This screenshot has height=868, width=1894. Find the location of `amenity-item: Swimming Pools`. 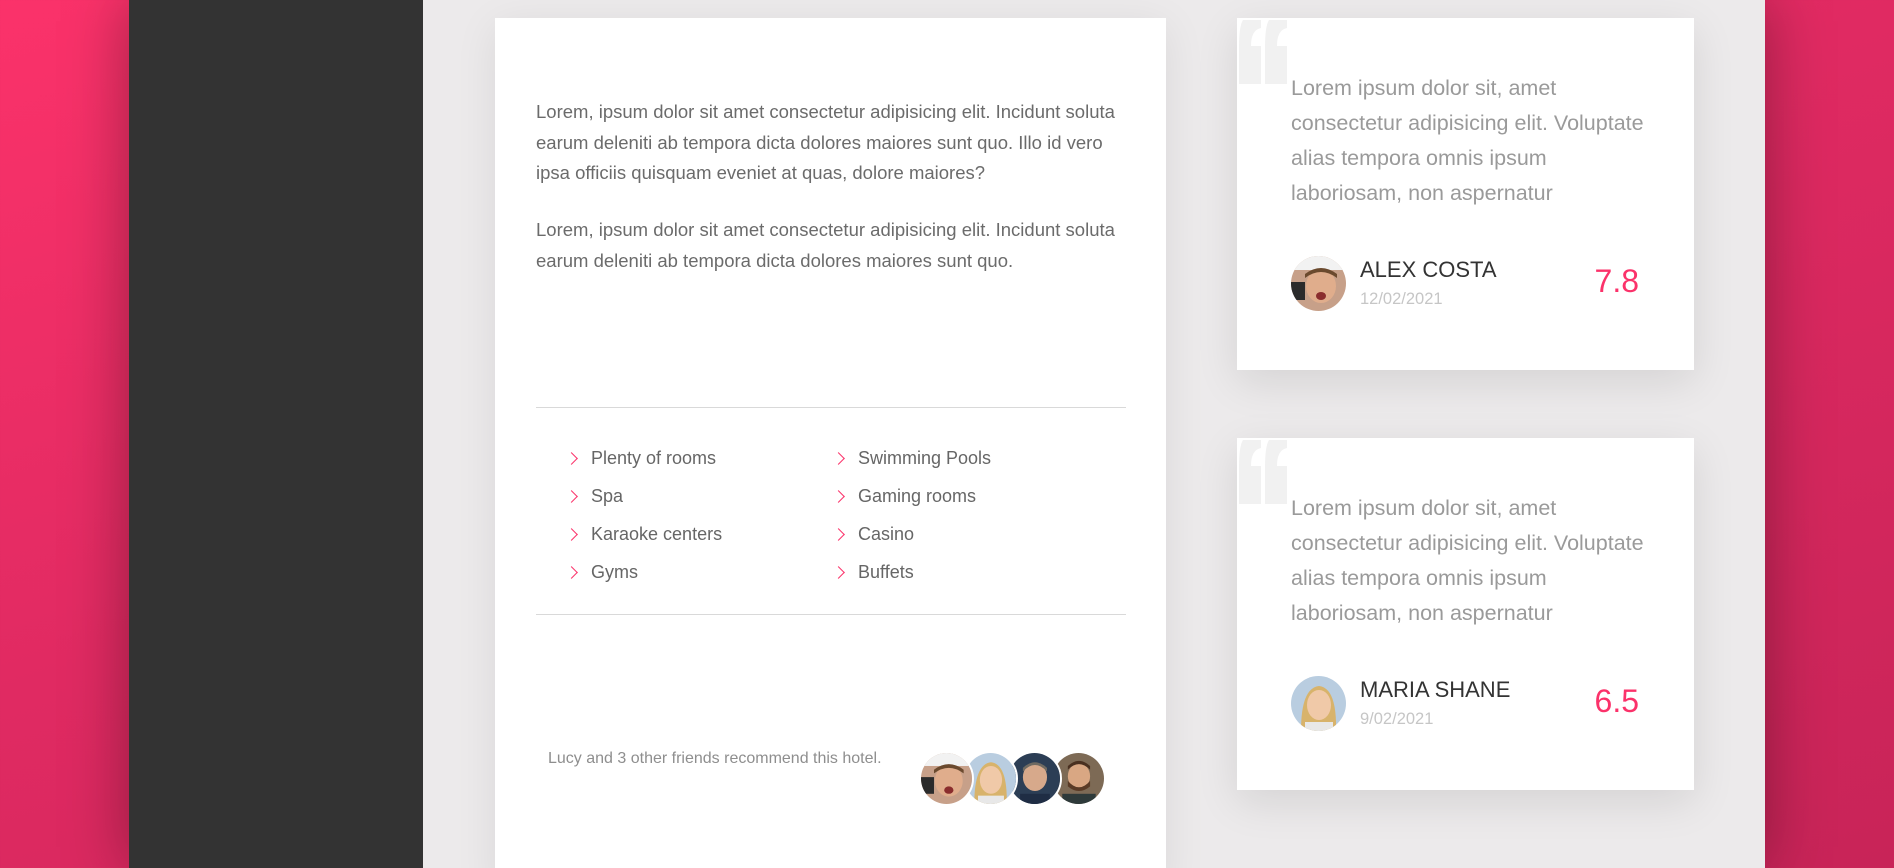

amenity-item: Swimming Pools is located at coordinates (911, 458).